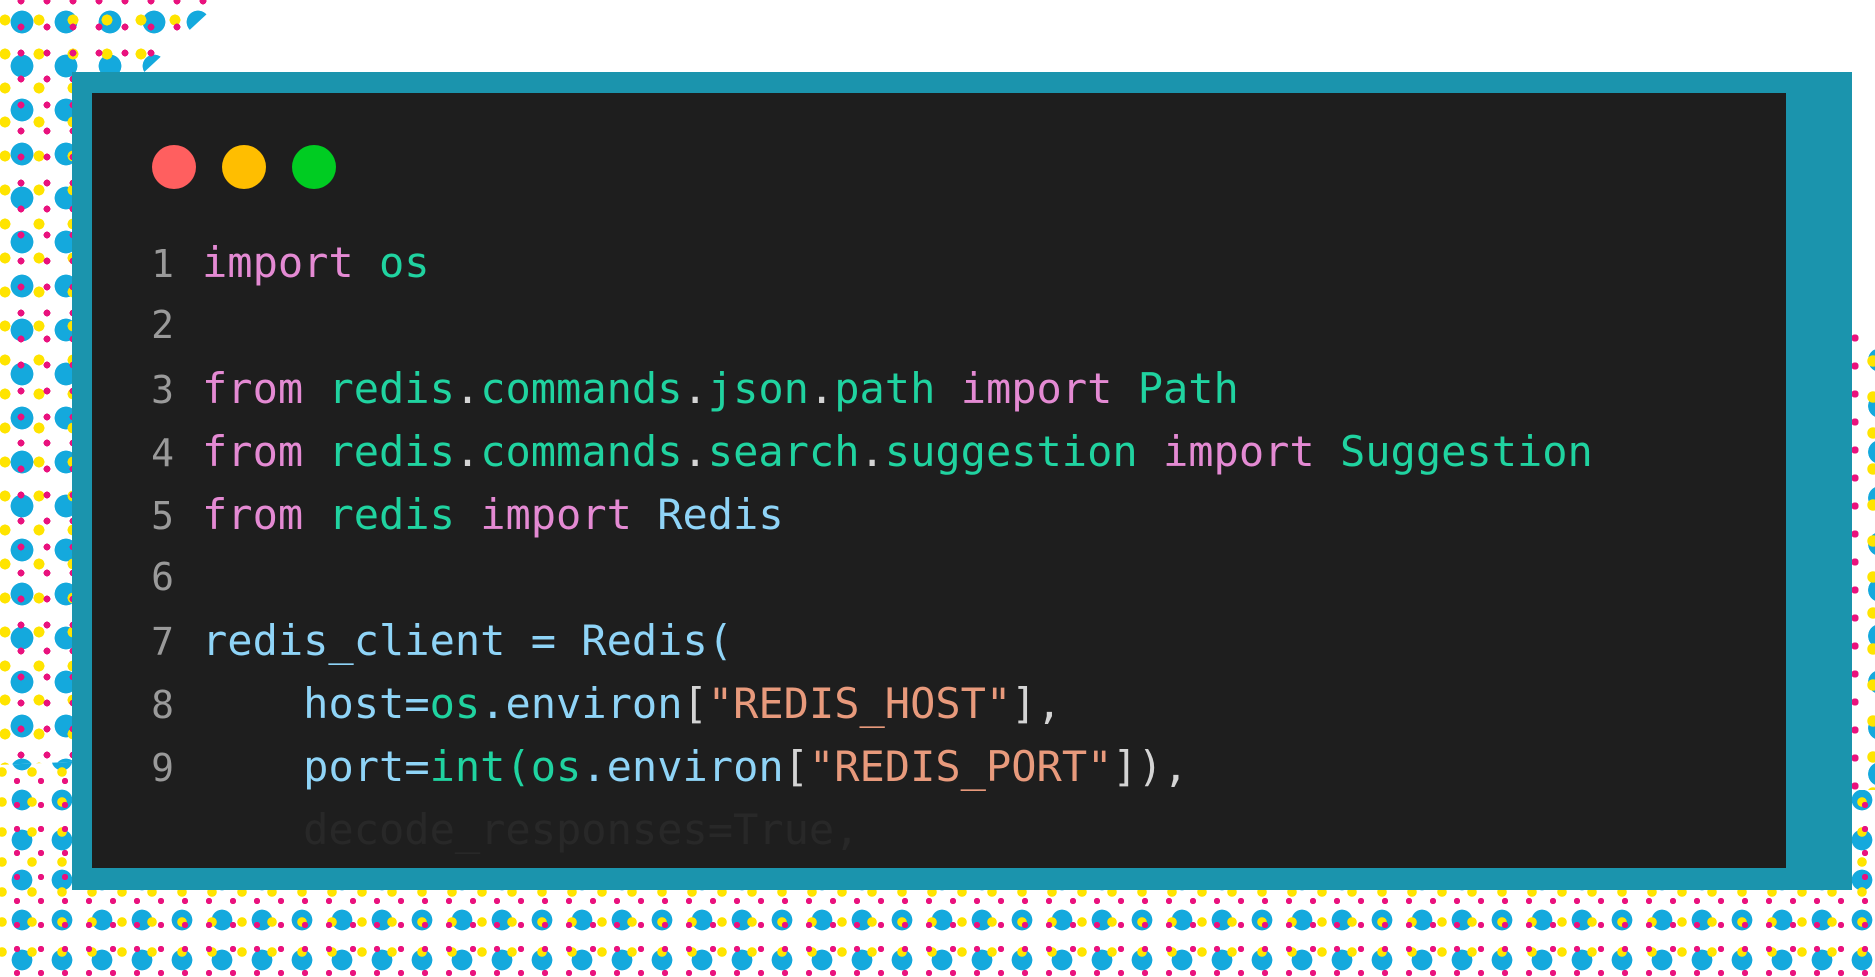  What do you see at coordinates (885, 388) in the screenshot?
I see `code-token: path` at bounding box center [885, 388].